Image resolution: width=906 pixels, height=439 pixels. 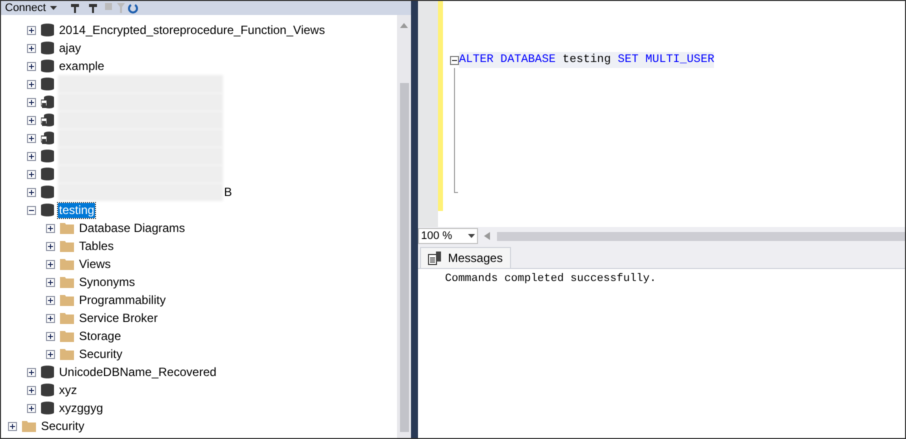 What do you see at coordinates (138, 372) in the screenshot?
I see `tree-item: UnicodeDBName_Recovered` at bounding box center [138, 372].